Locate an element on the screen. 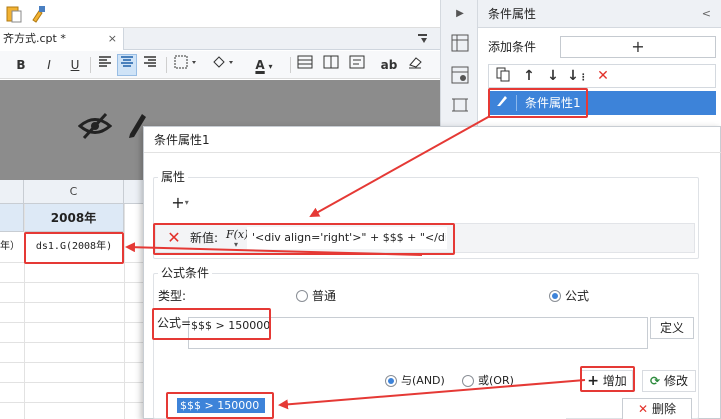 This screenshot has height=419, width=721. annotation-box-data-cell is located at coordinates (74, 248).